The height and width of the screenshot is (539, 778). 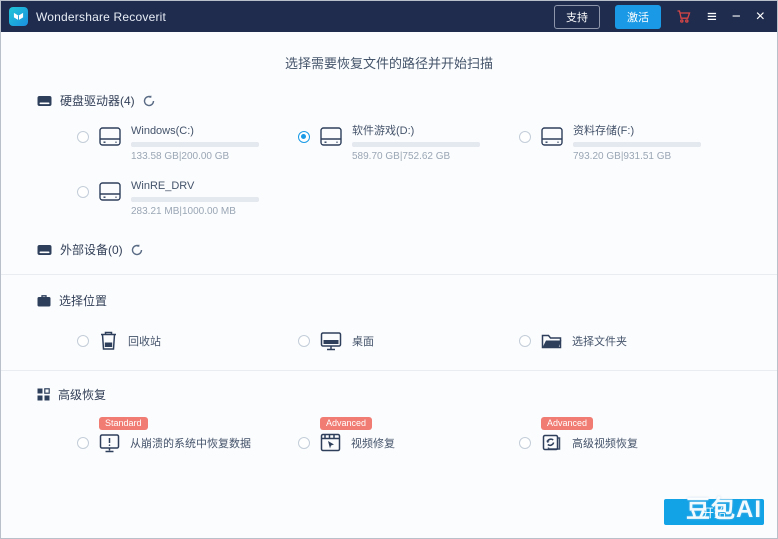 What do you see at coordinates (331, 341) in the screenshot?
I see `desktop-icon` at bounding box center [331, 341].